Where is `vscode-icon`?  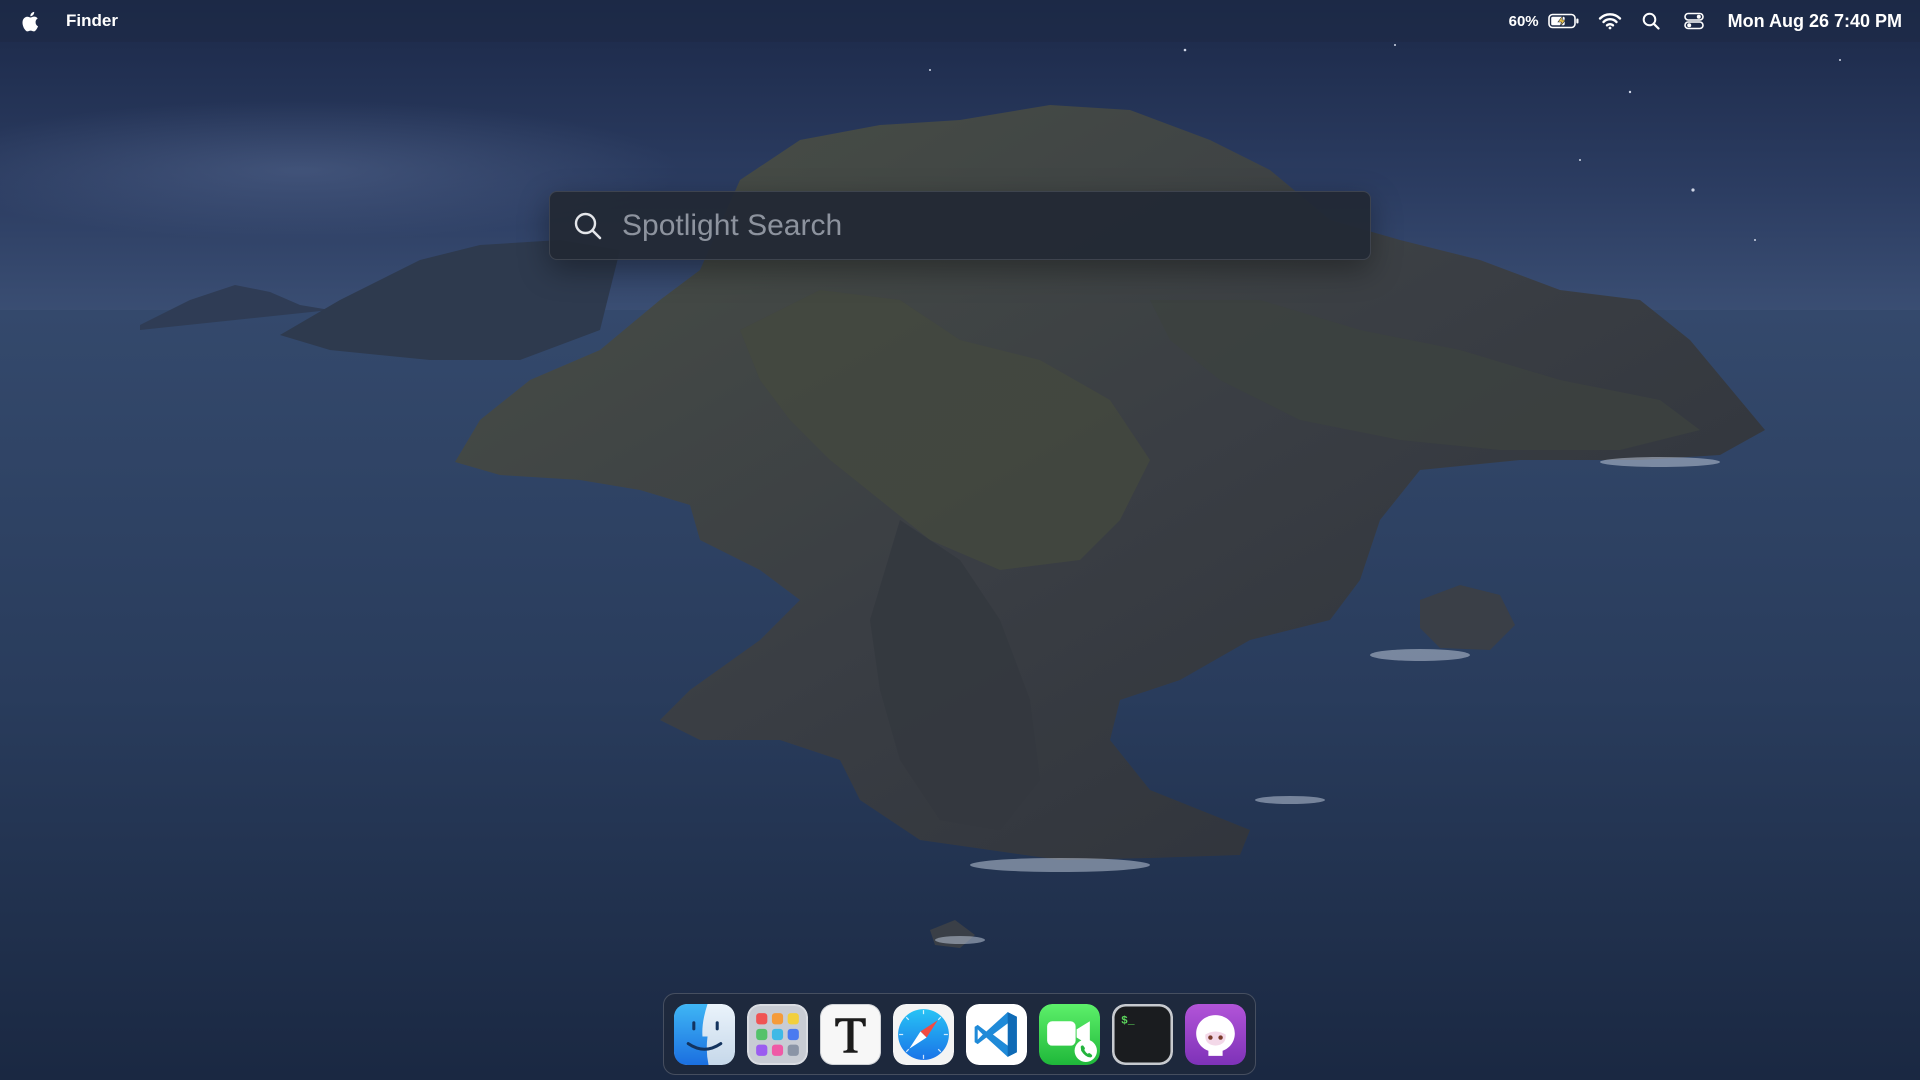 vscode-icon is located at coordinates (996, 1034).